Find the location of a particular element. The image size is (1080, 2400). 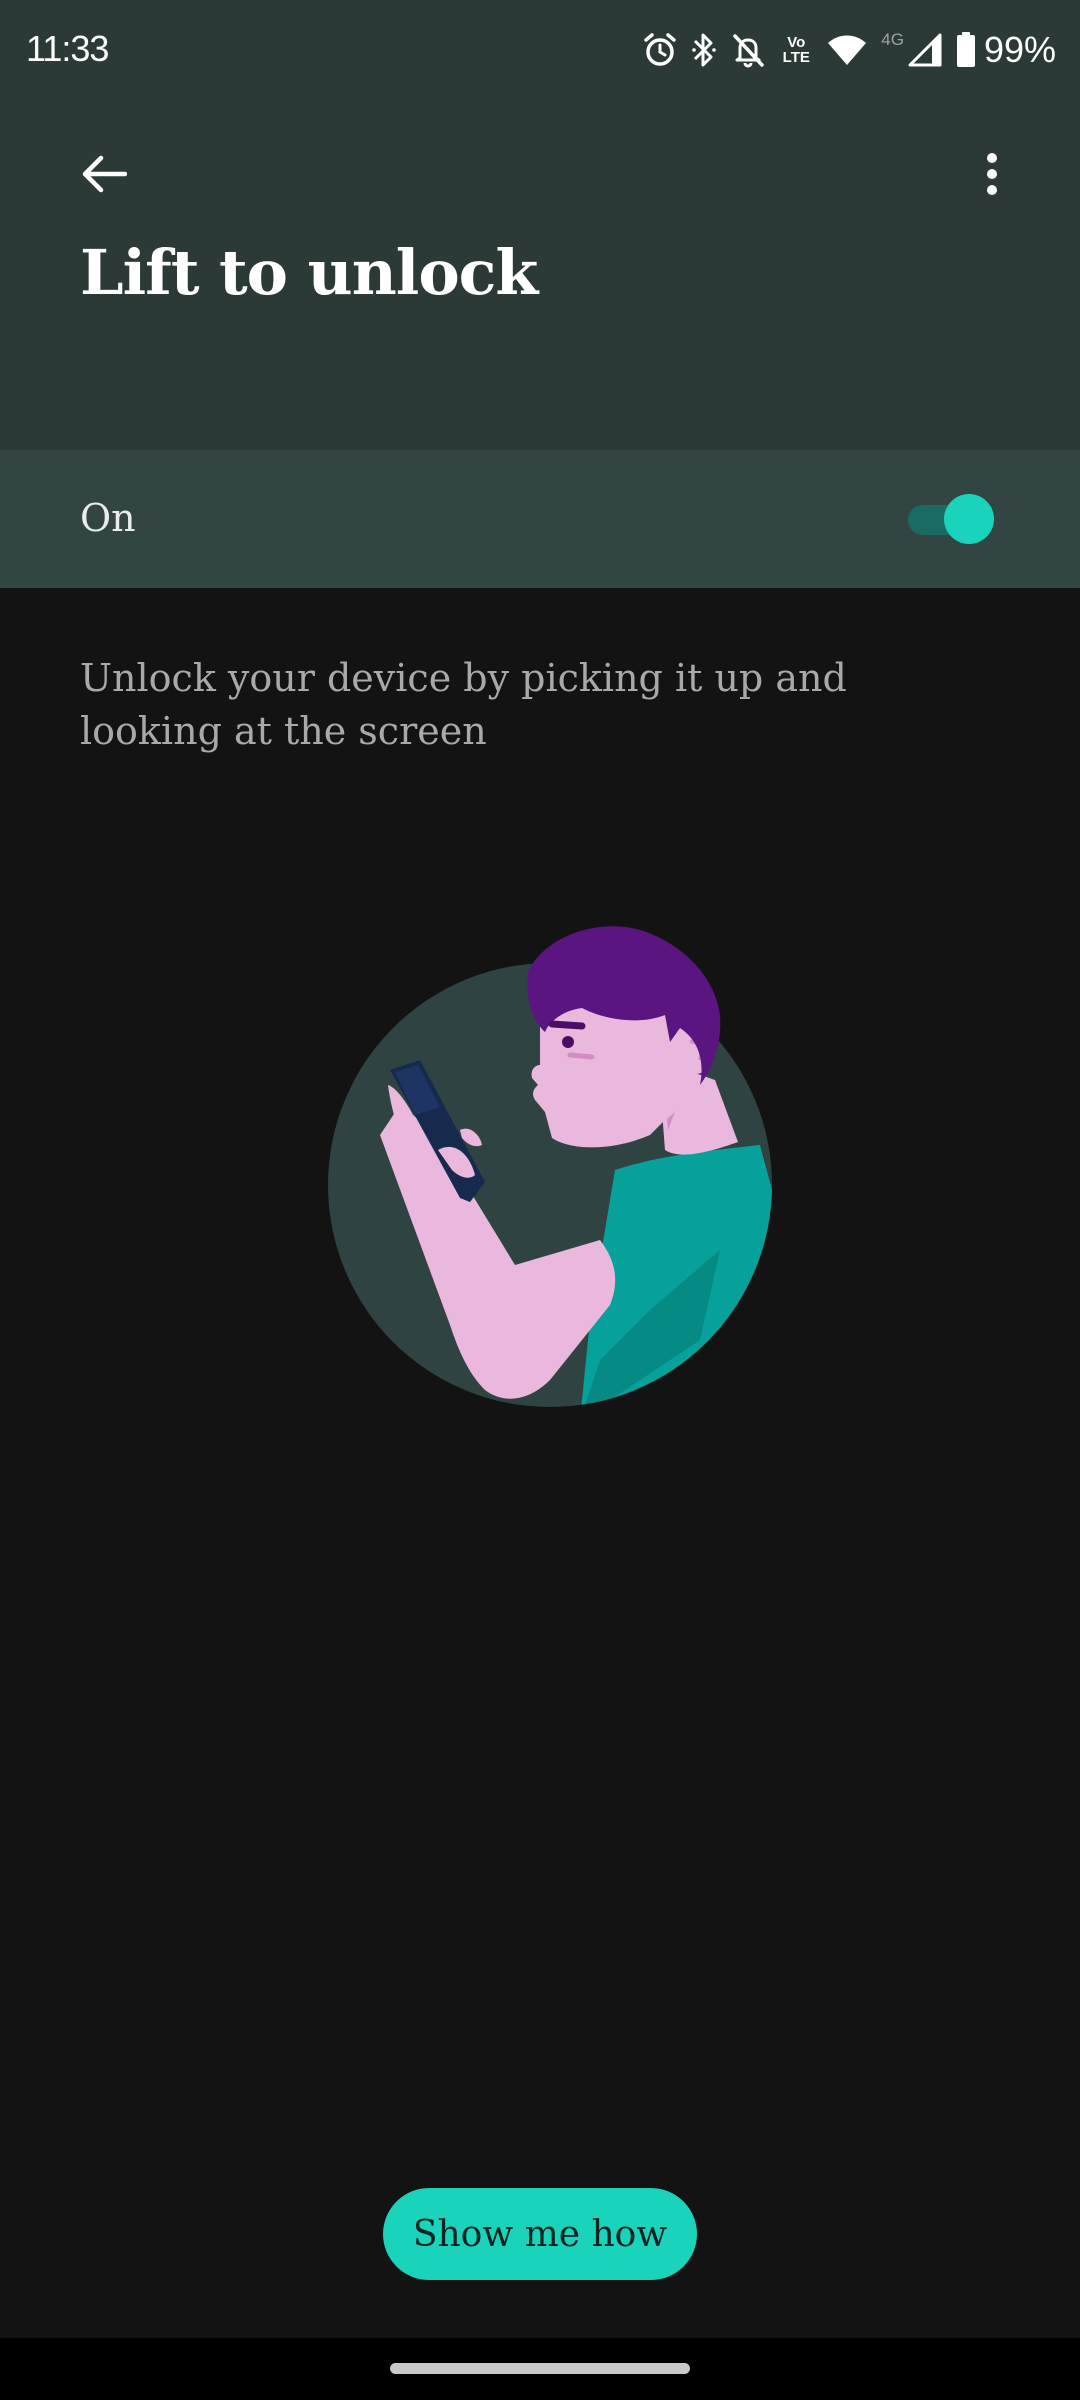

switch-thumb is located at coordinates (969, 519).